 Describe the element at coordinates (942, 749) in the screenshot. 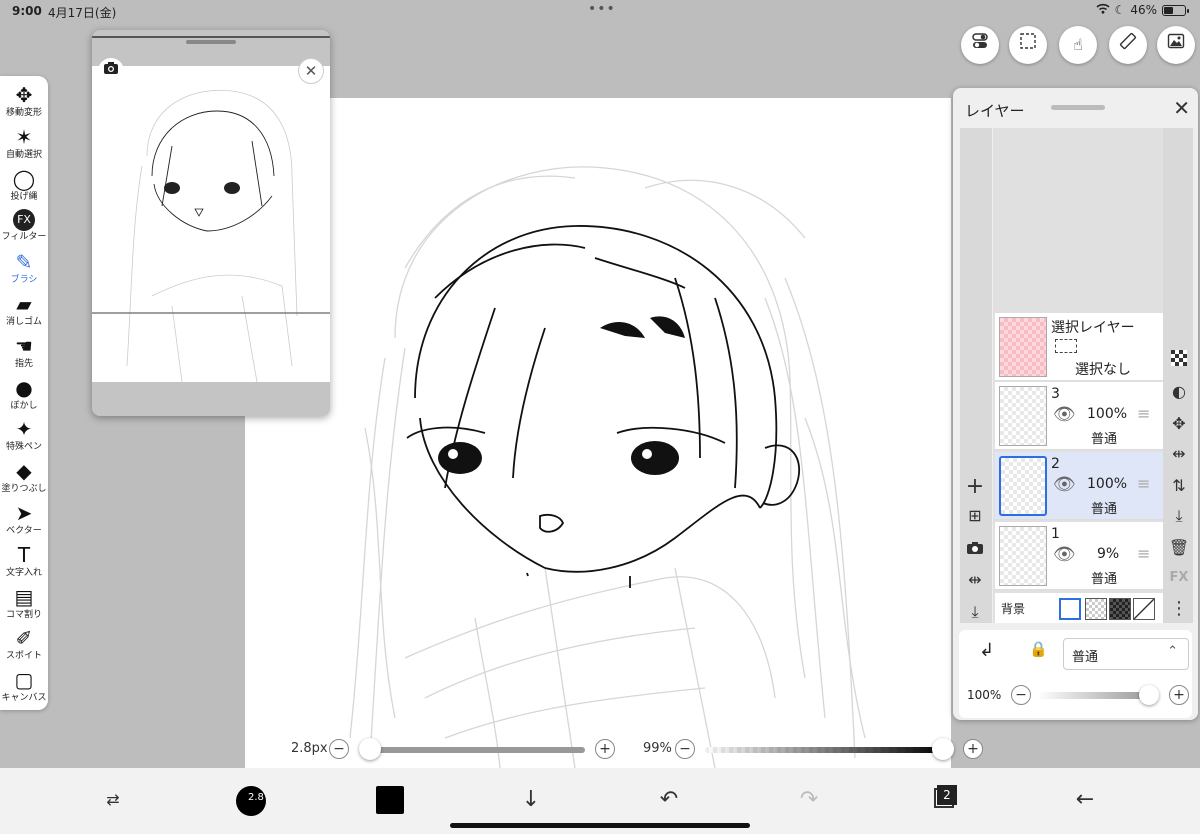

I see `brush-opacity-thumb` at that location.